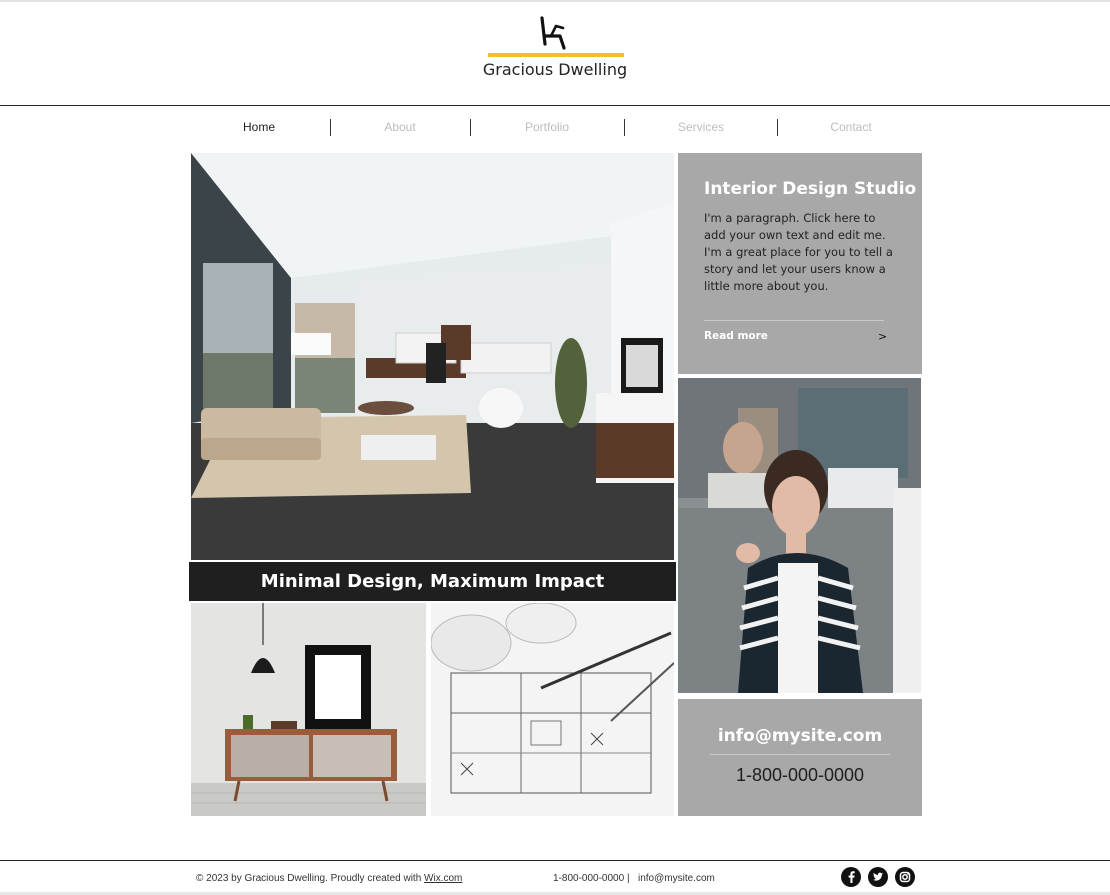 The height and width of the screenshot is (895, 1110). What do you see at coordinates (851, 127) in the screenshot?
I see `nav-contact: Contact` at bounding box center [851, 127].